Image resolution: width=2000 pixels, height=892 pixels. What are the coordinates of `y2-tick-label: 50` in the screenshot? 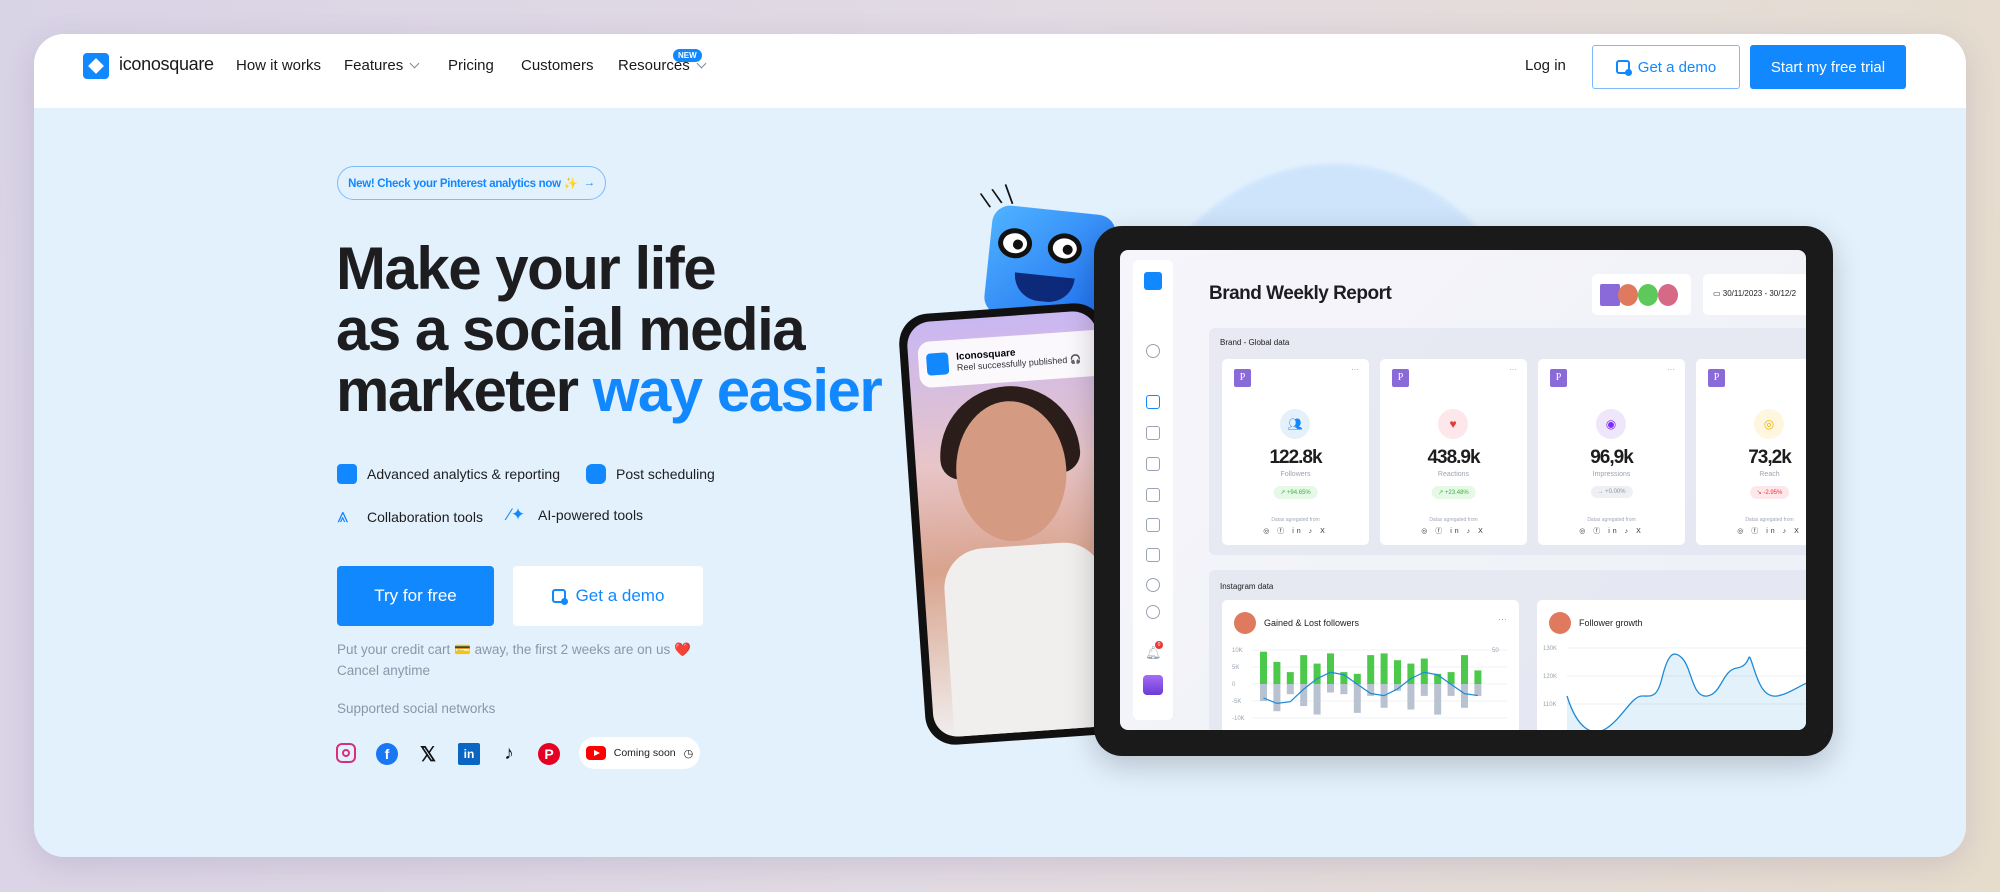 It's located at (1495, 651).